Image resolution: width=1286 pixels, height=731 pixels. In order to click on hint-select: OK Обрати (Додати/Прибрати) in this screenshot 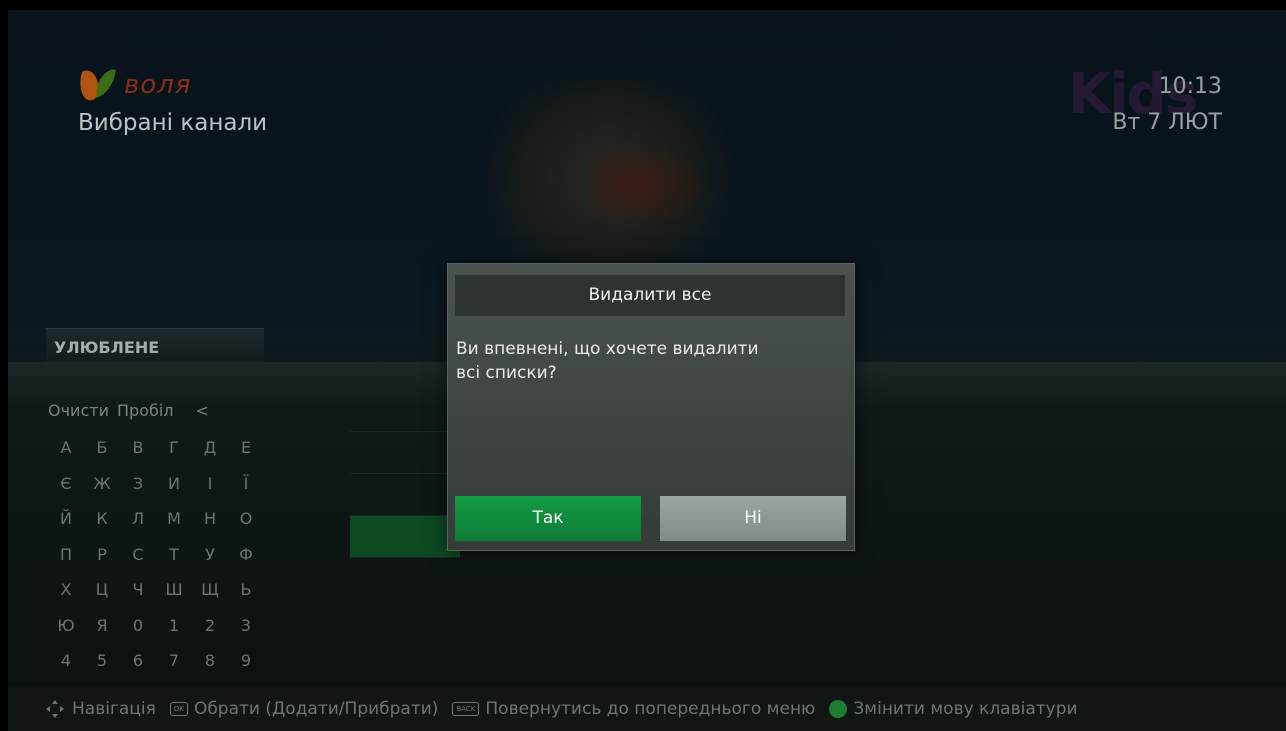, I will do `click(304, 708)`.